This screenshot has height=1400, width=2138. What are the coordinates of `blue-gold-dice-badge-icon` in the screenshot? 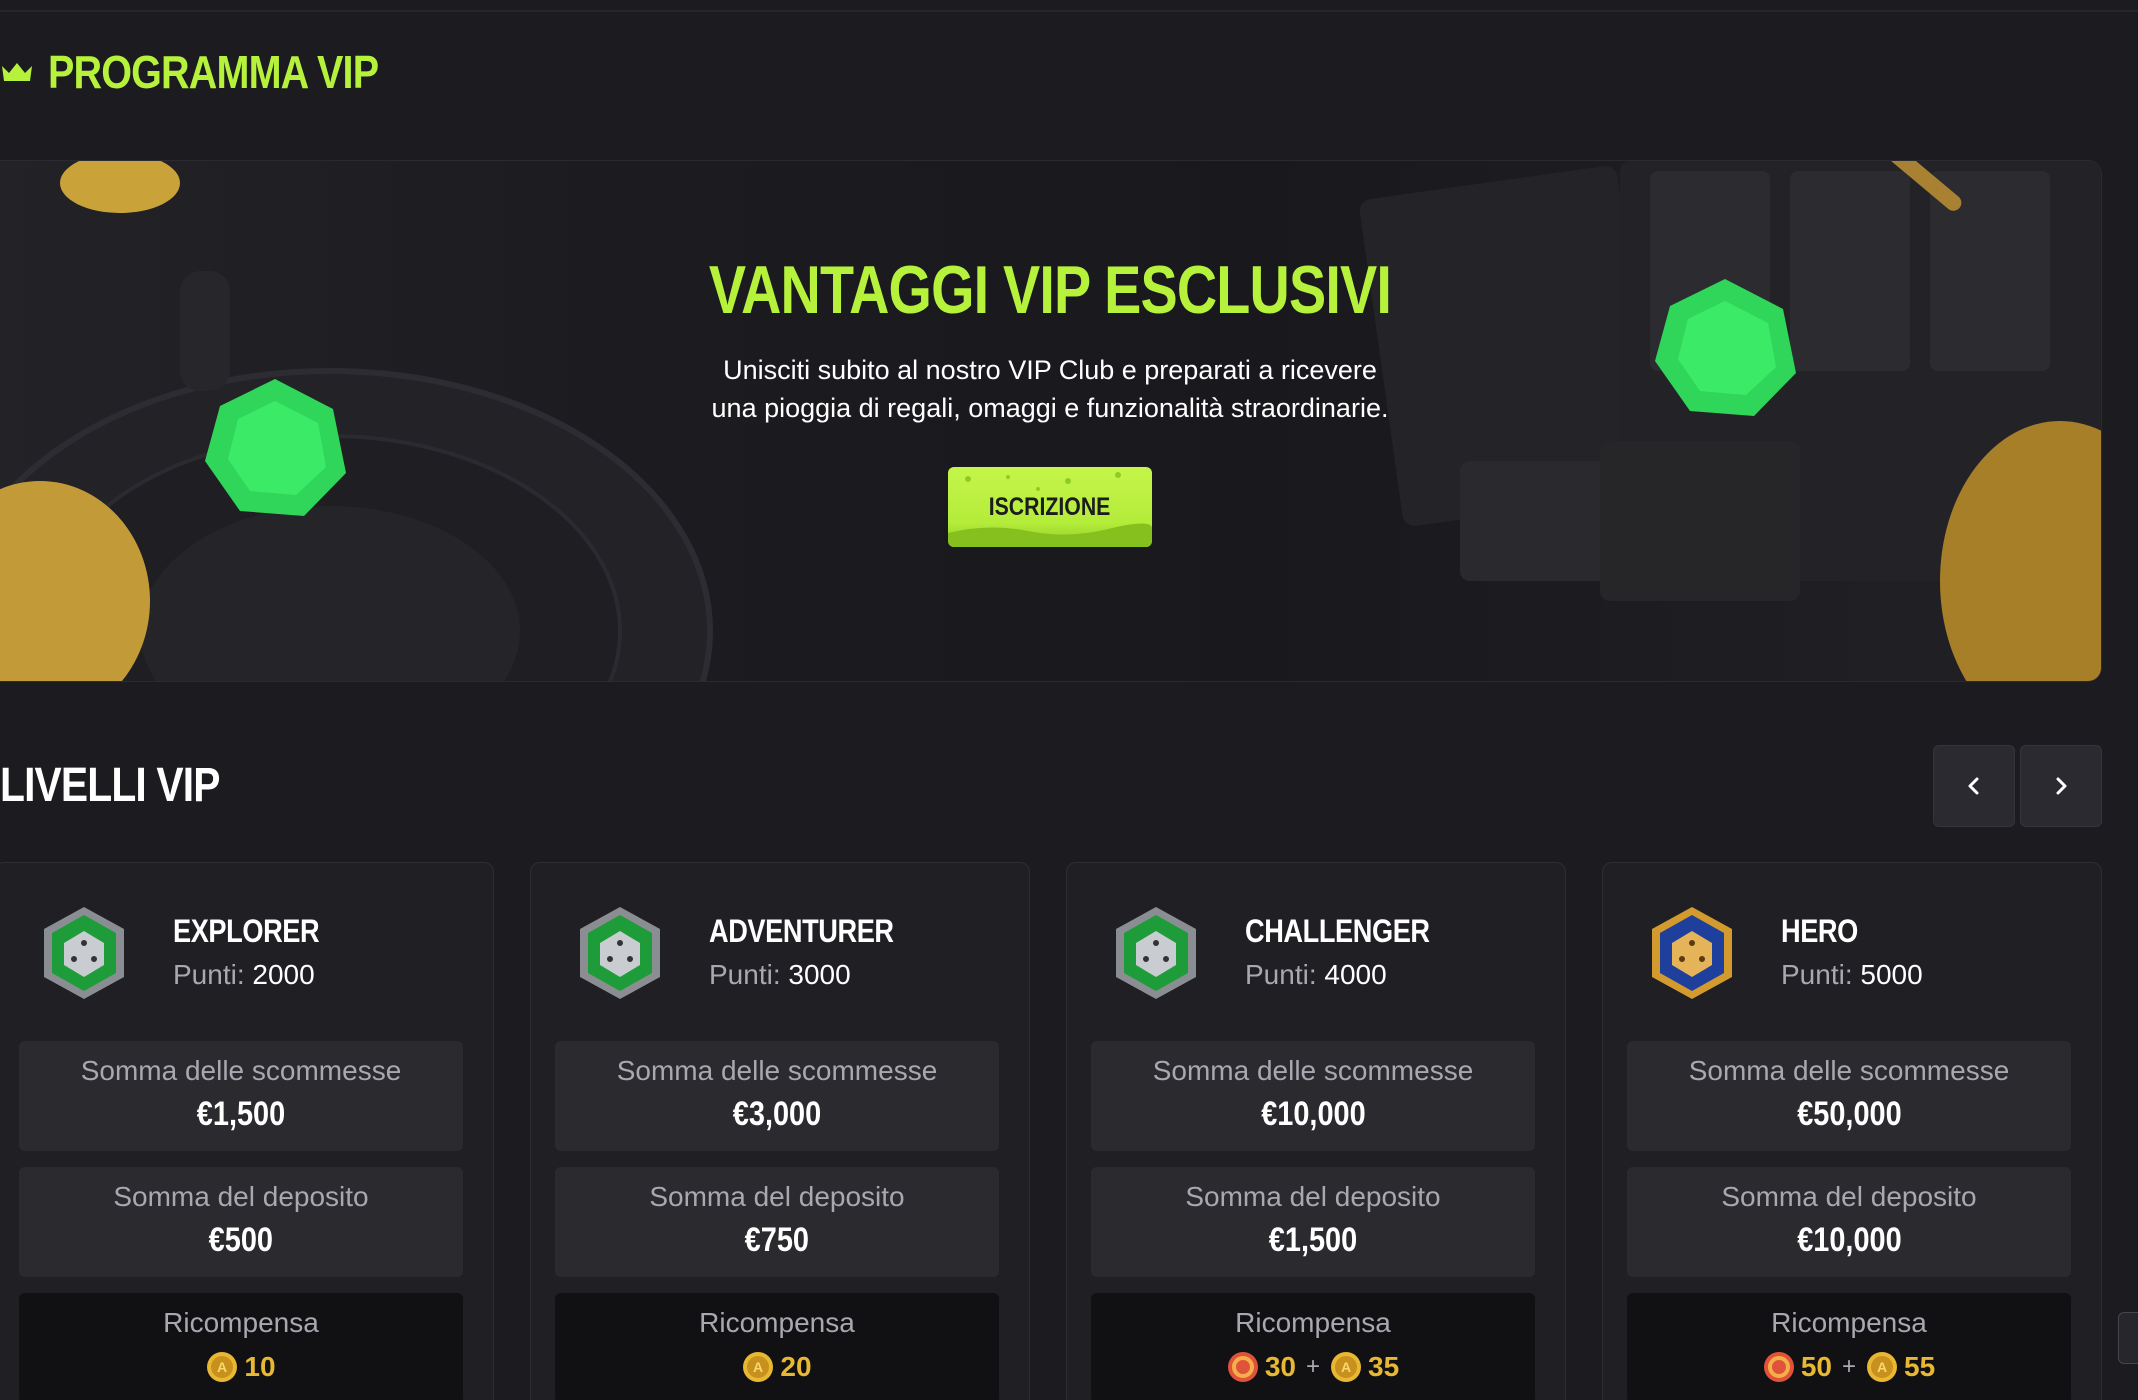 It's located at (1692, 953).